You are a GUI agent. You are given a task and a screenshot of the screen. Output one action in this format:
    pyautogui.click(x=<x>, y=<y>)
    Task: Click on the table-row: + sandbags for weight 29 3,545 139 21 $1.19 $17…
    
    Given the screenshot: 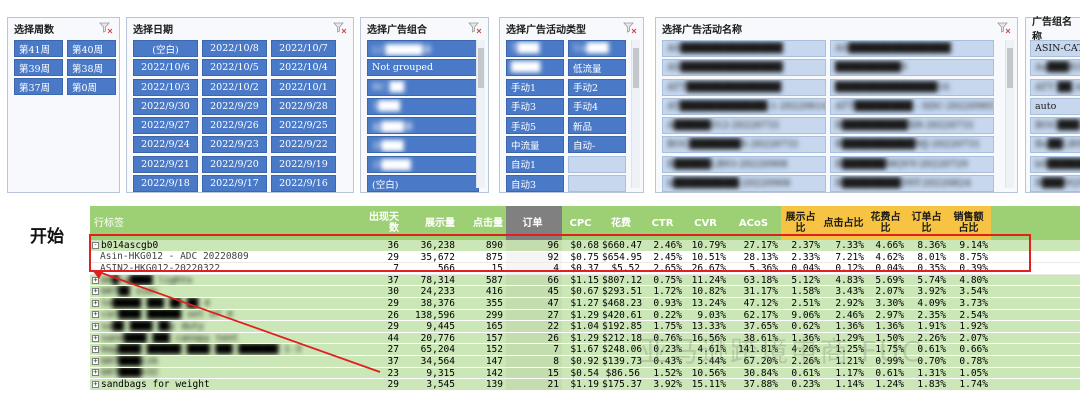 What is the action you would take?
    pyautogui.click(x=585, y=385)
    